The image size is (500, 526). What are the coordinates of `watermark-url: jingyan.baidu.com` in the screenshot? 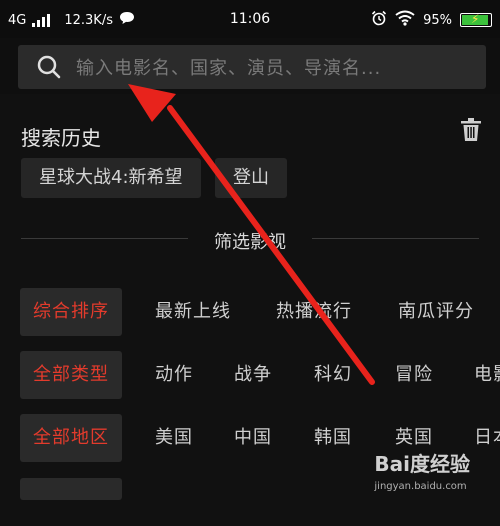 It's located at (420, 486).